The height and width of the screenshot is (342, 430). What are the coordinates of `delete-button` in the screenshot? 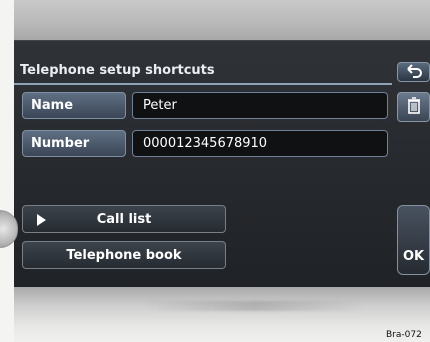 It's located at (413, 107).